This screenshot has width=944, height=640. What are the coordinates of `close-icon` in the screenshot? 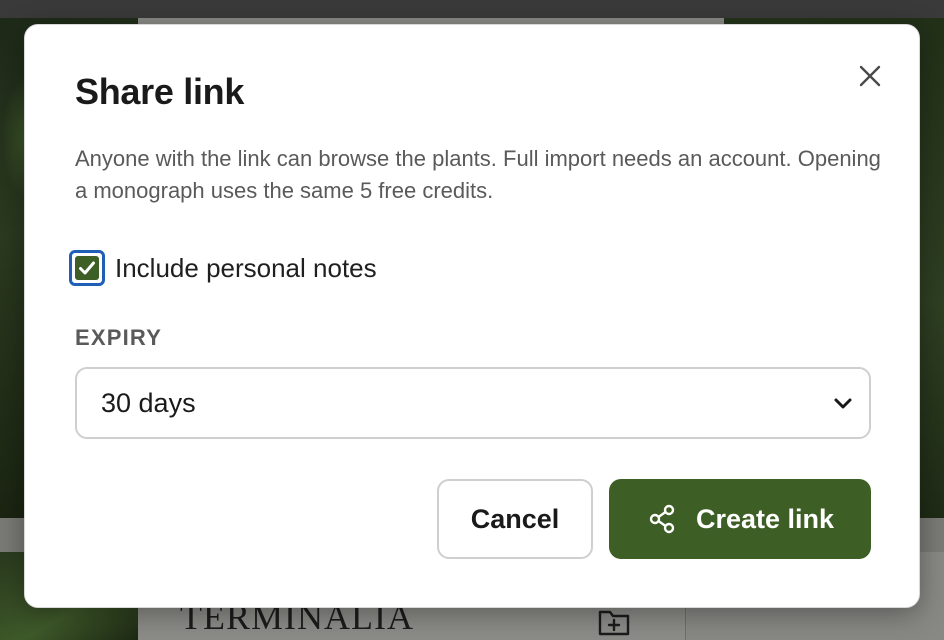 It's located at (870, 76).